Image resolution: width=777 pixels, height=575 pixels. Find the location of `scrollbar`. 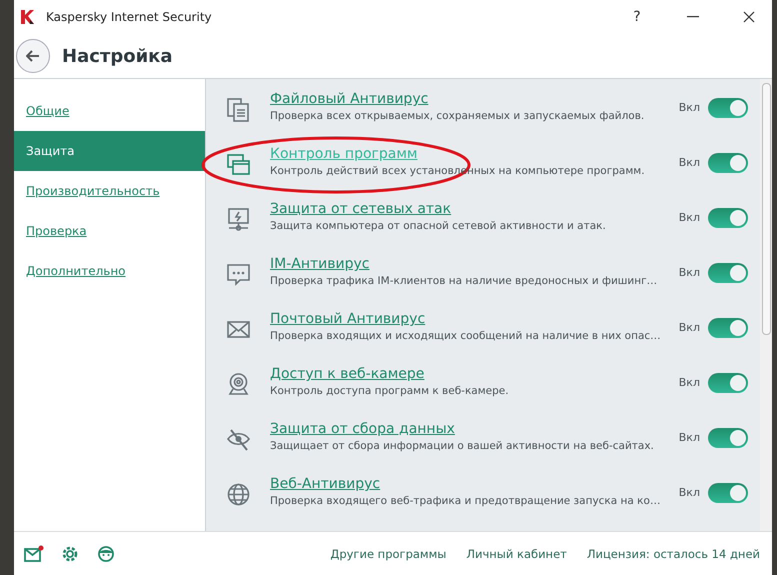

scrollbar is located at coordinates (766, 305).